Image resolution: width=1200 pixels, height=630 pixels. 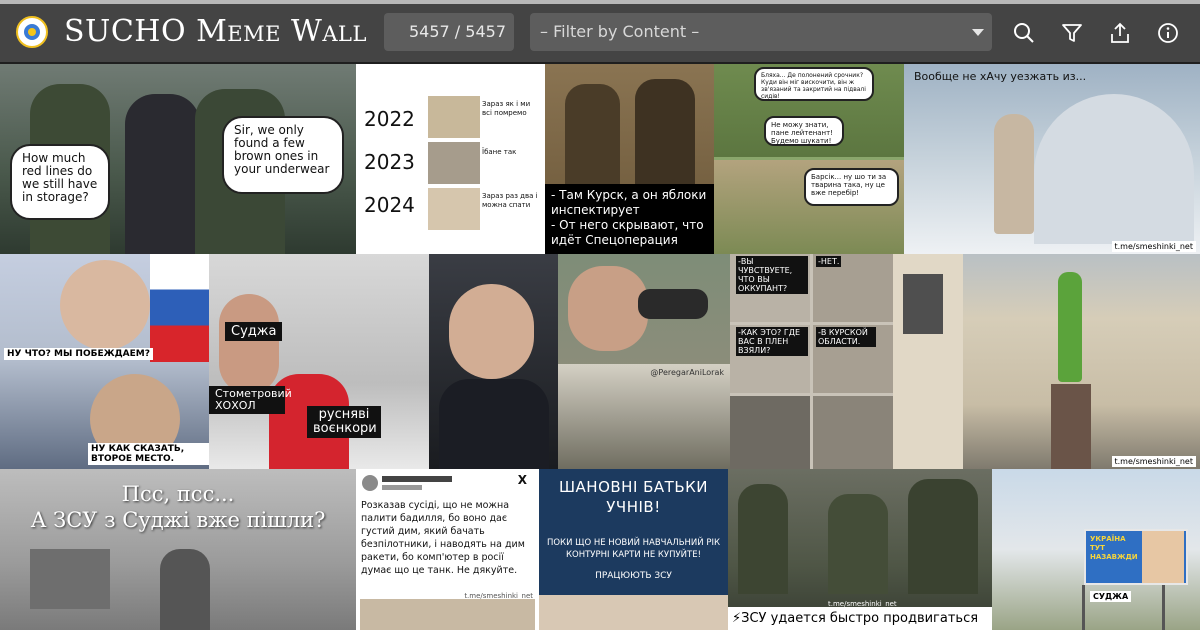 What do you see at coordinates (522, 480) in the screenshot?
I see `x-logo-icon: X` at bounding box center [522, 480].